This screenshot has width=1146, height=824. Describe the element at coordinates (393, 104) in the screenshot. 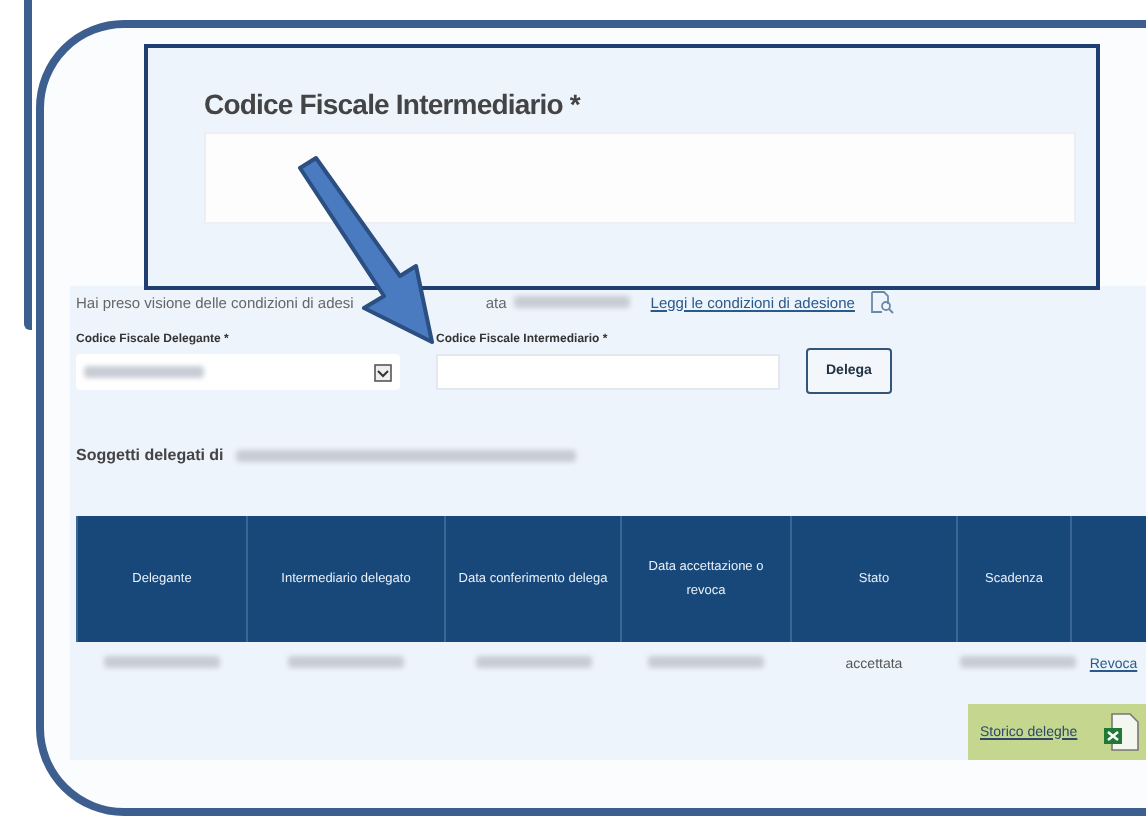

I see `field-label: Codice Fiscale Intermediario *` at that location.